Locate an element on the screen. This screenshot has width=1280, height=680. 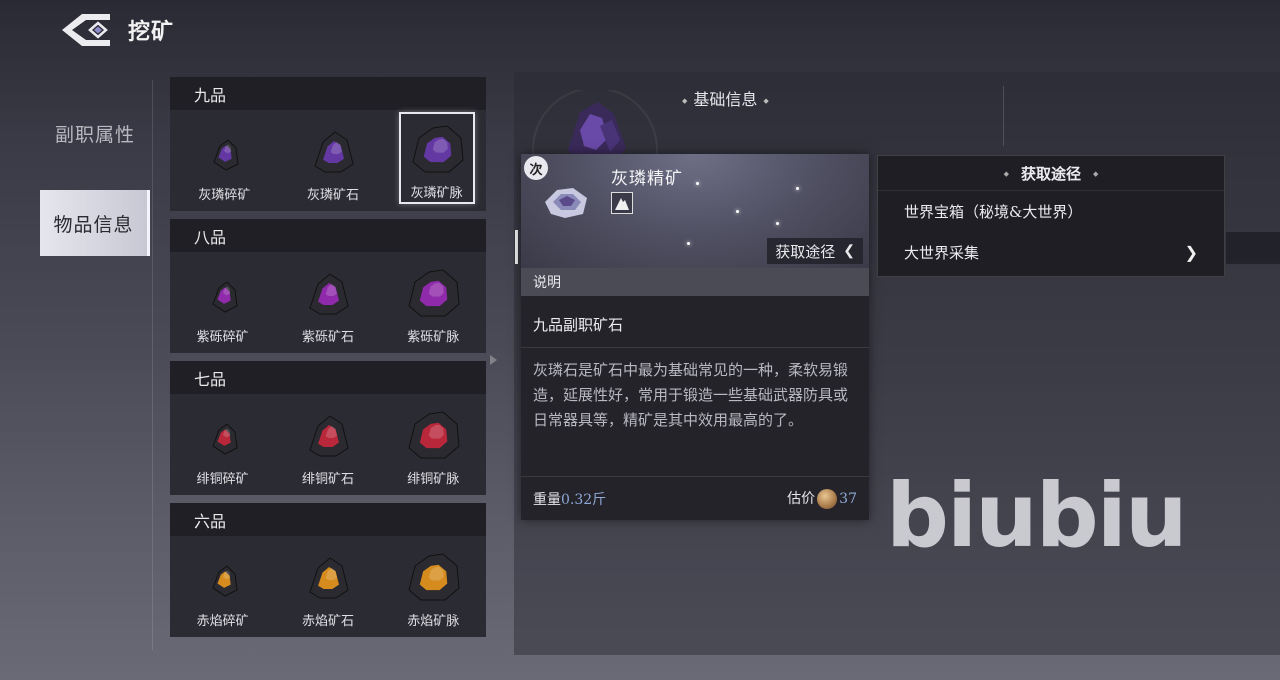
grade-section: 九品 灰璘碎矿 灰璘矿石 灰璘矿脉 is located at coordinates (328, 144).